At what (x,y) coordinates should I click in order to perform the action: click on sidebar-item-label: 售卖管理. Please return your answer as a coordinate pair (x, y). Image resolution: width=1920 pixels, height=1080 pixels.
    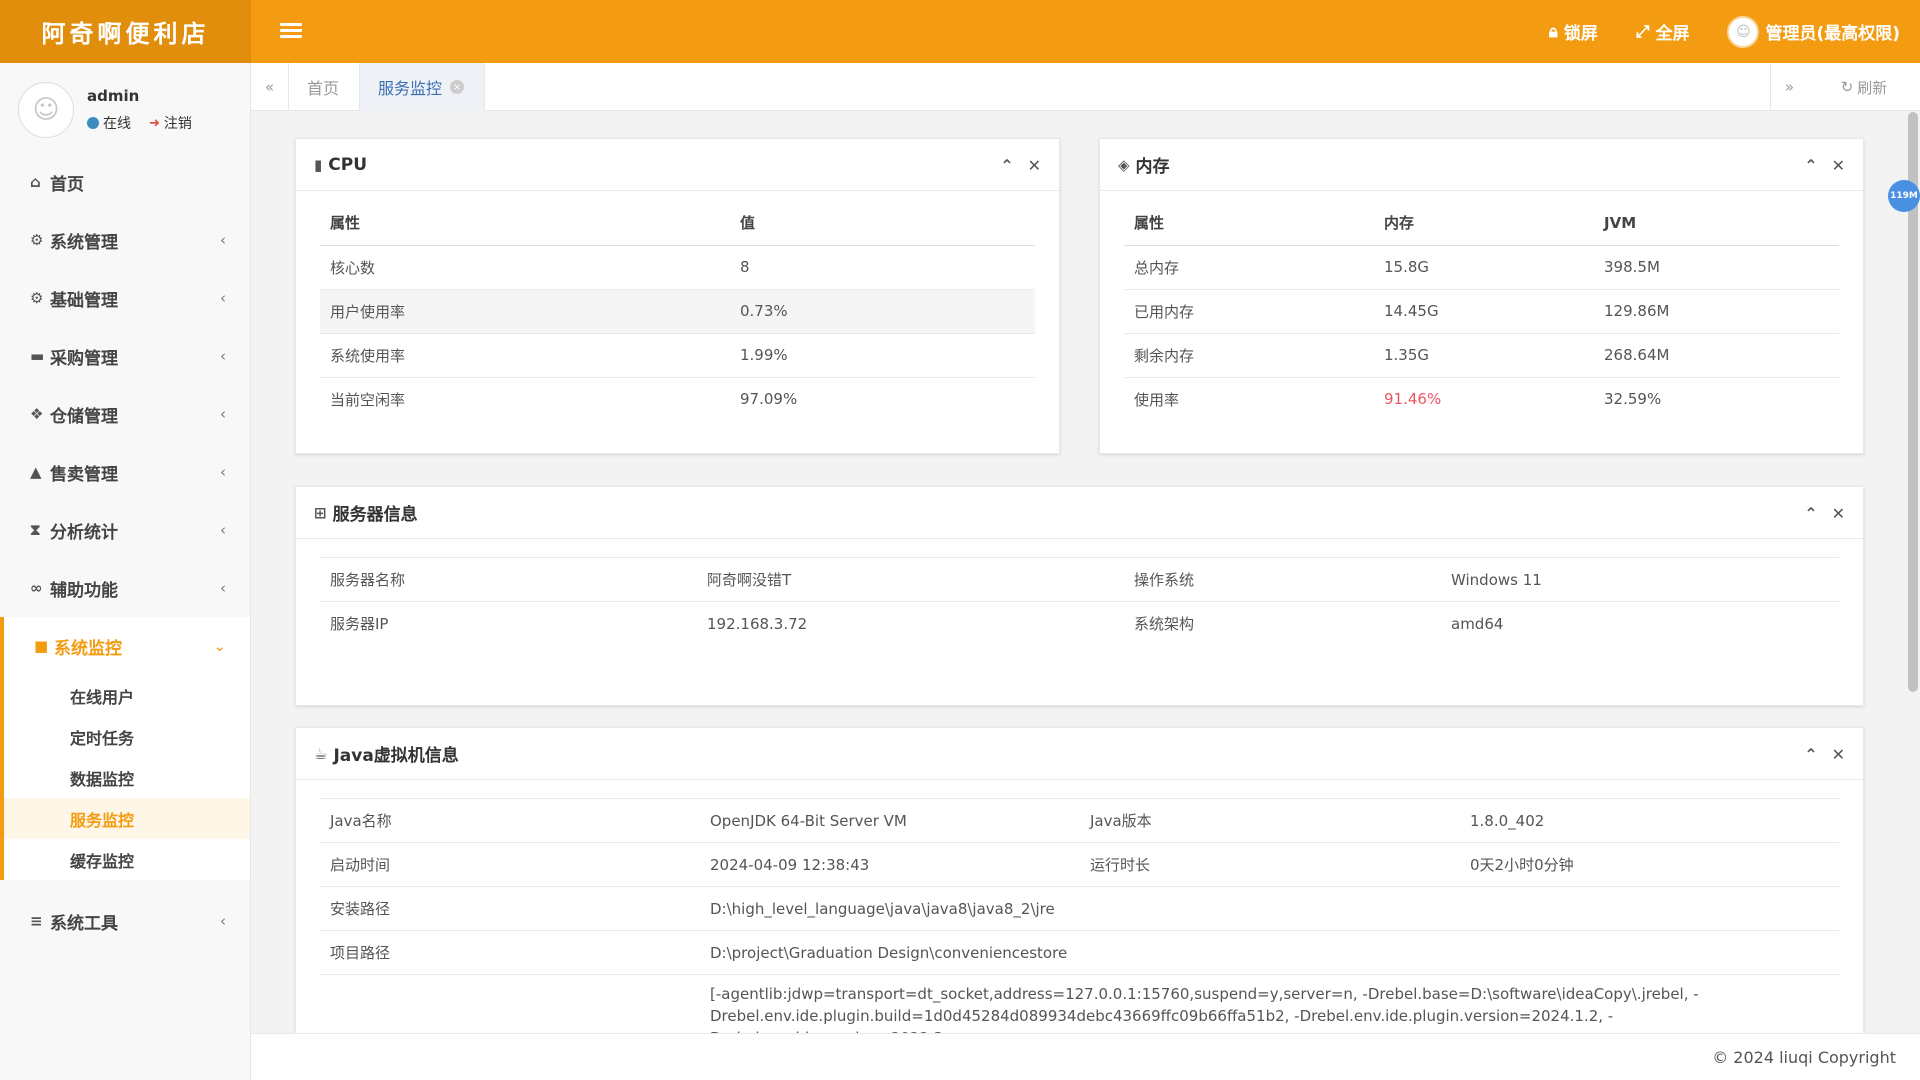
    Looking at the image, I should click on (84, 474).